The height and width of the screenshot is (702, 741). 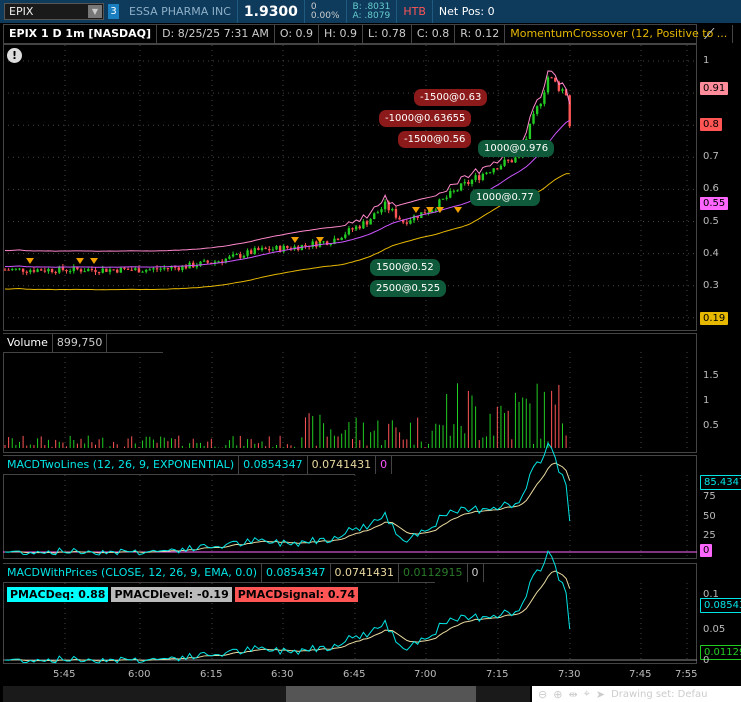 What do you see at coordinates (711, 285) in the screenshot?
I see `price-axis-label: 0.3` at bounding box center [711, 285].